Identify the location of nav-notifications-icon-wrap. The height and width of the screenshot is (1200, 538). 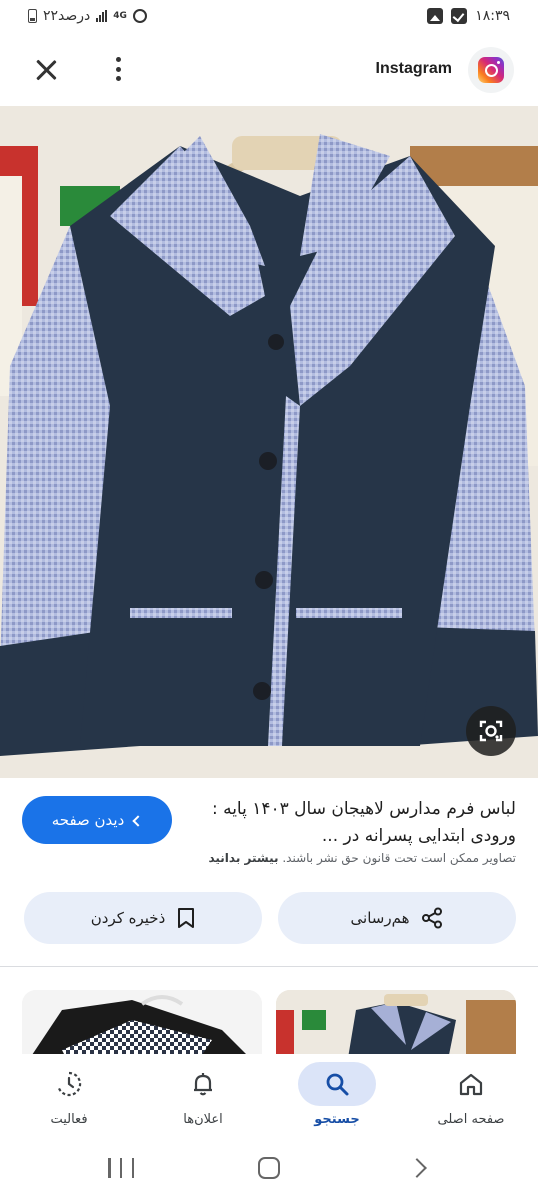
(203, 1084).